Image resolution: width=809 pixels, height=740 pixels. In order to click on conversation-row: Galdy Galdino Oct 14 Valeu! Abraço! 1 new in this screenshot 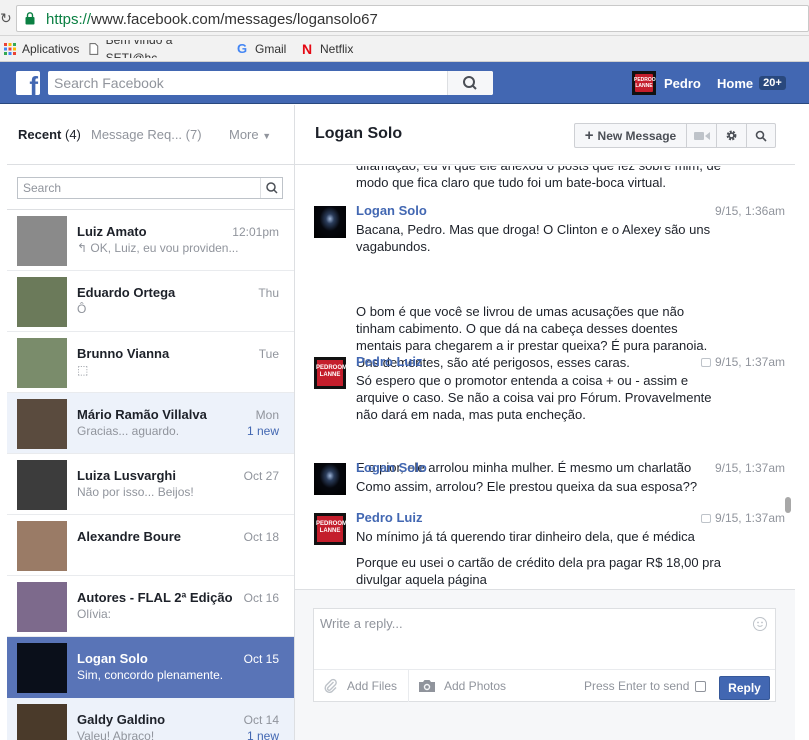, I will do `click(150, 719)`.